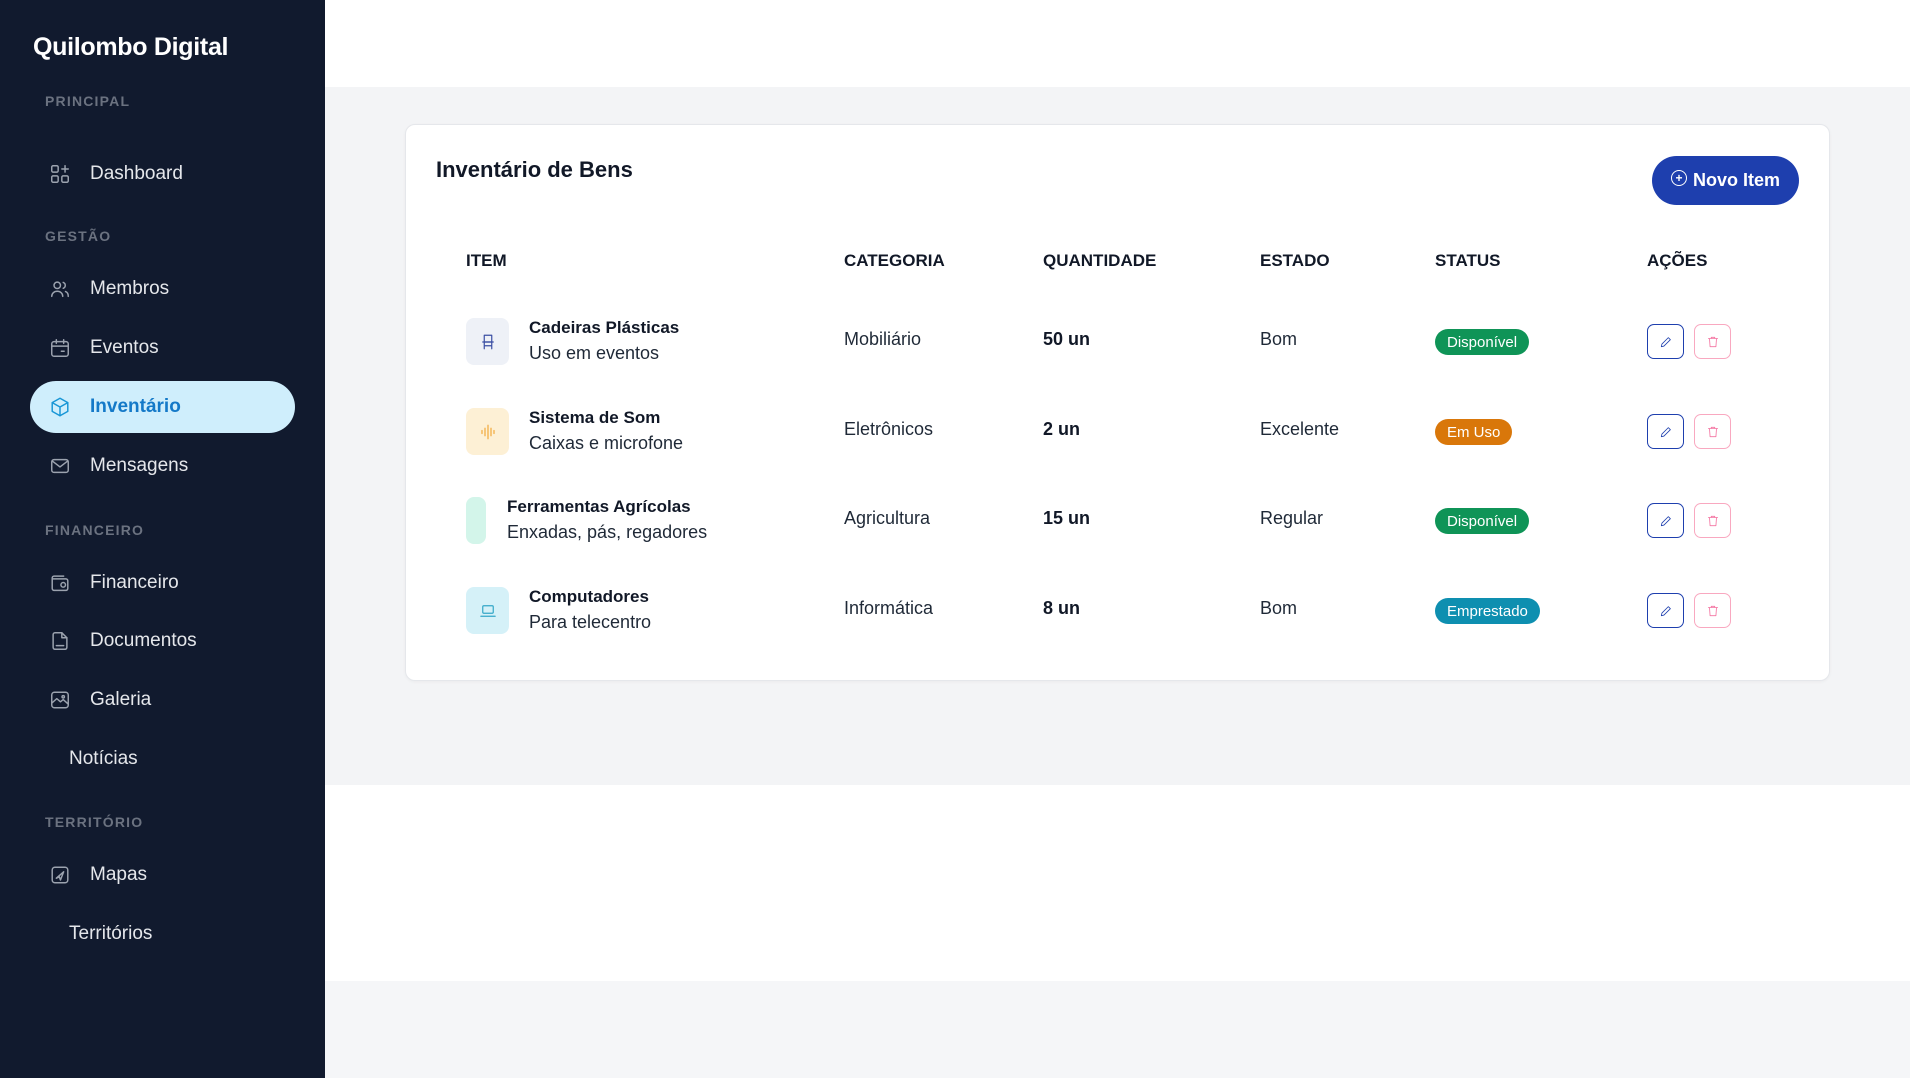 The height and width of the screenshot is (1078, 1910). Describe the element at coordinates (78, 236) in the screenshot. I see `section-label-gestao: GESTÃO` at that location.